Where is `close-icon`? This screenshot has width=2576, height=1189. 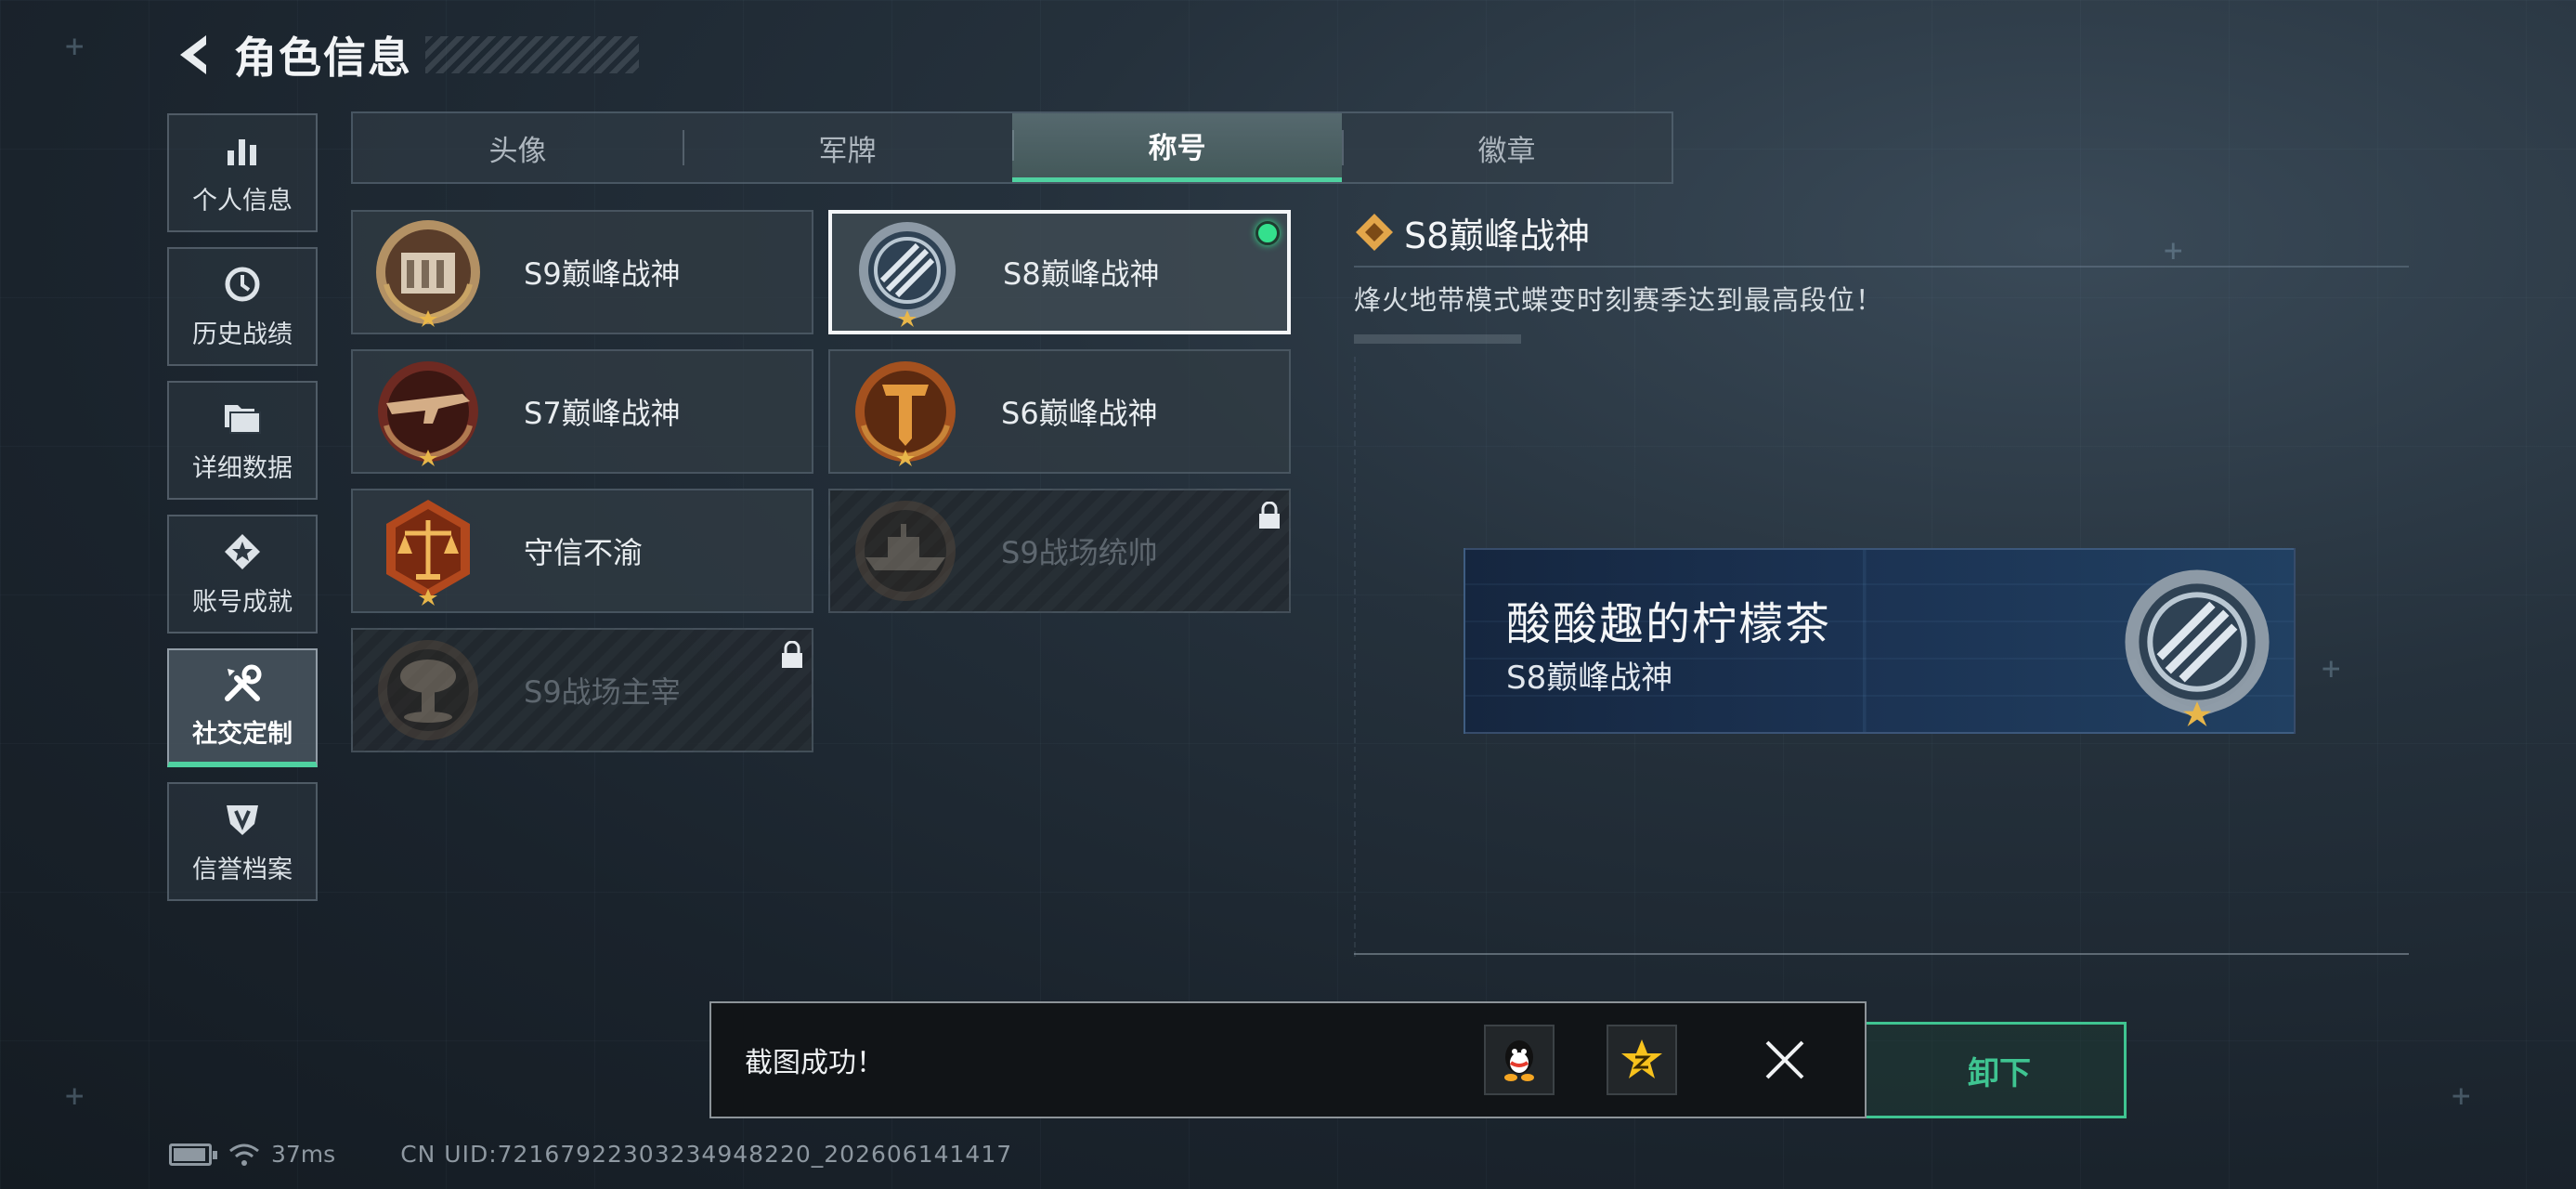
close-icon is located at coordinates (1784, 1060).